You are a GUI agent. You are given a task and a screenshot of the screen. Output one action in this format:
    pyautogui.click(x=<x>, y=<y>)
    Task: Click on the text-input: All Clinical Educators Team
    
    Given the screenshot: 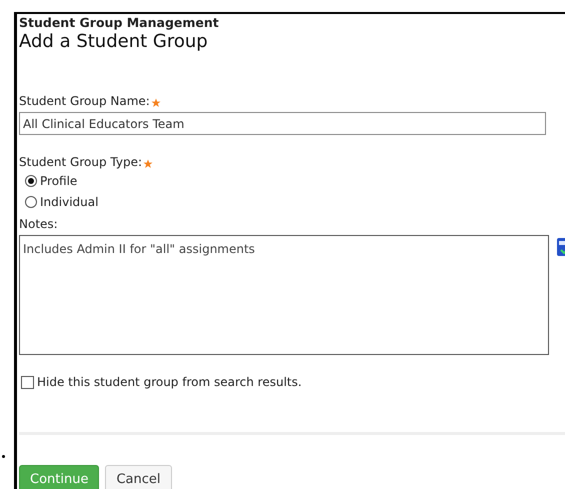 What is the action you would take?
    pyautogui.click(x=282, y=123)
    